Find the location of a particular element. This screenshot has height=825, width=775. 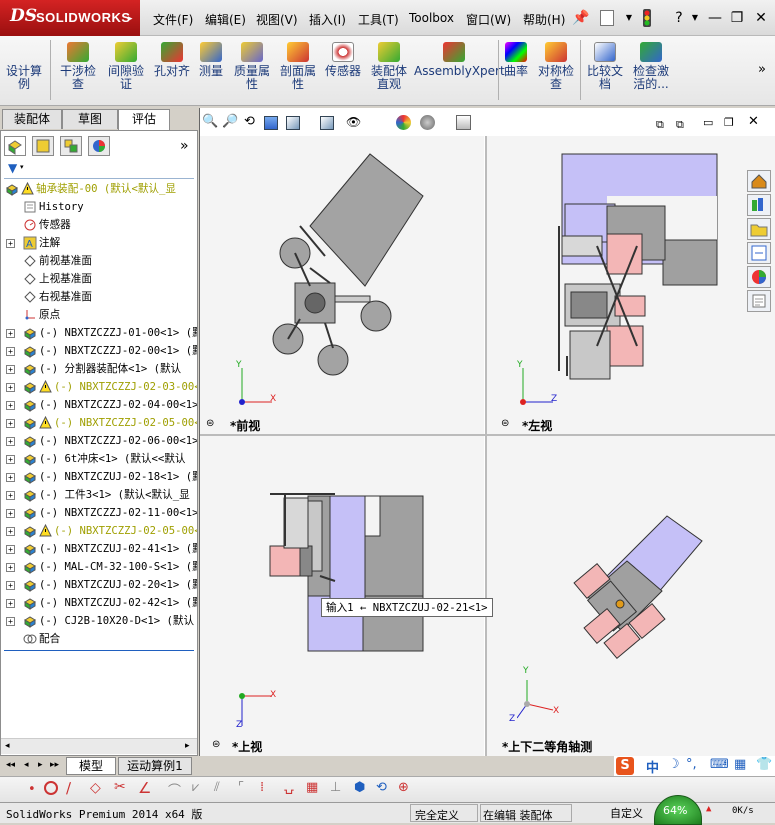

restore-icon: ❐ is located at coordinates (737, 18).